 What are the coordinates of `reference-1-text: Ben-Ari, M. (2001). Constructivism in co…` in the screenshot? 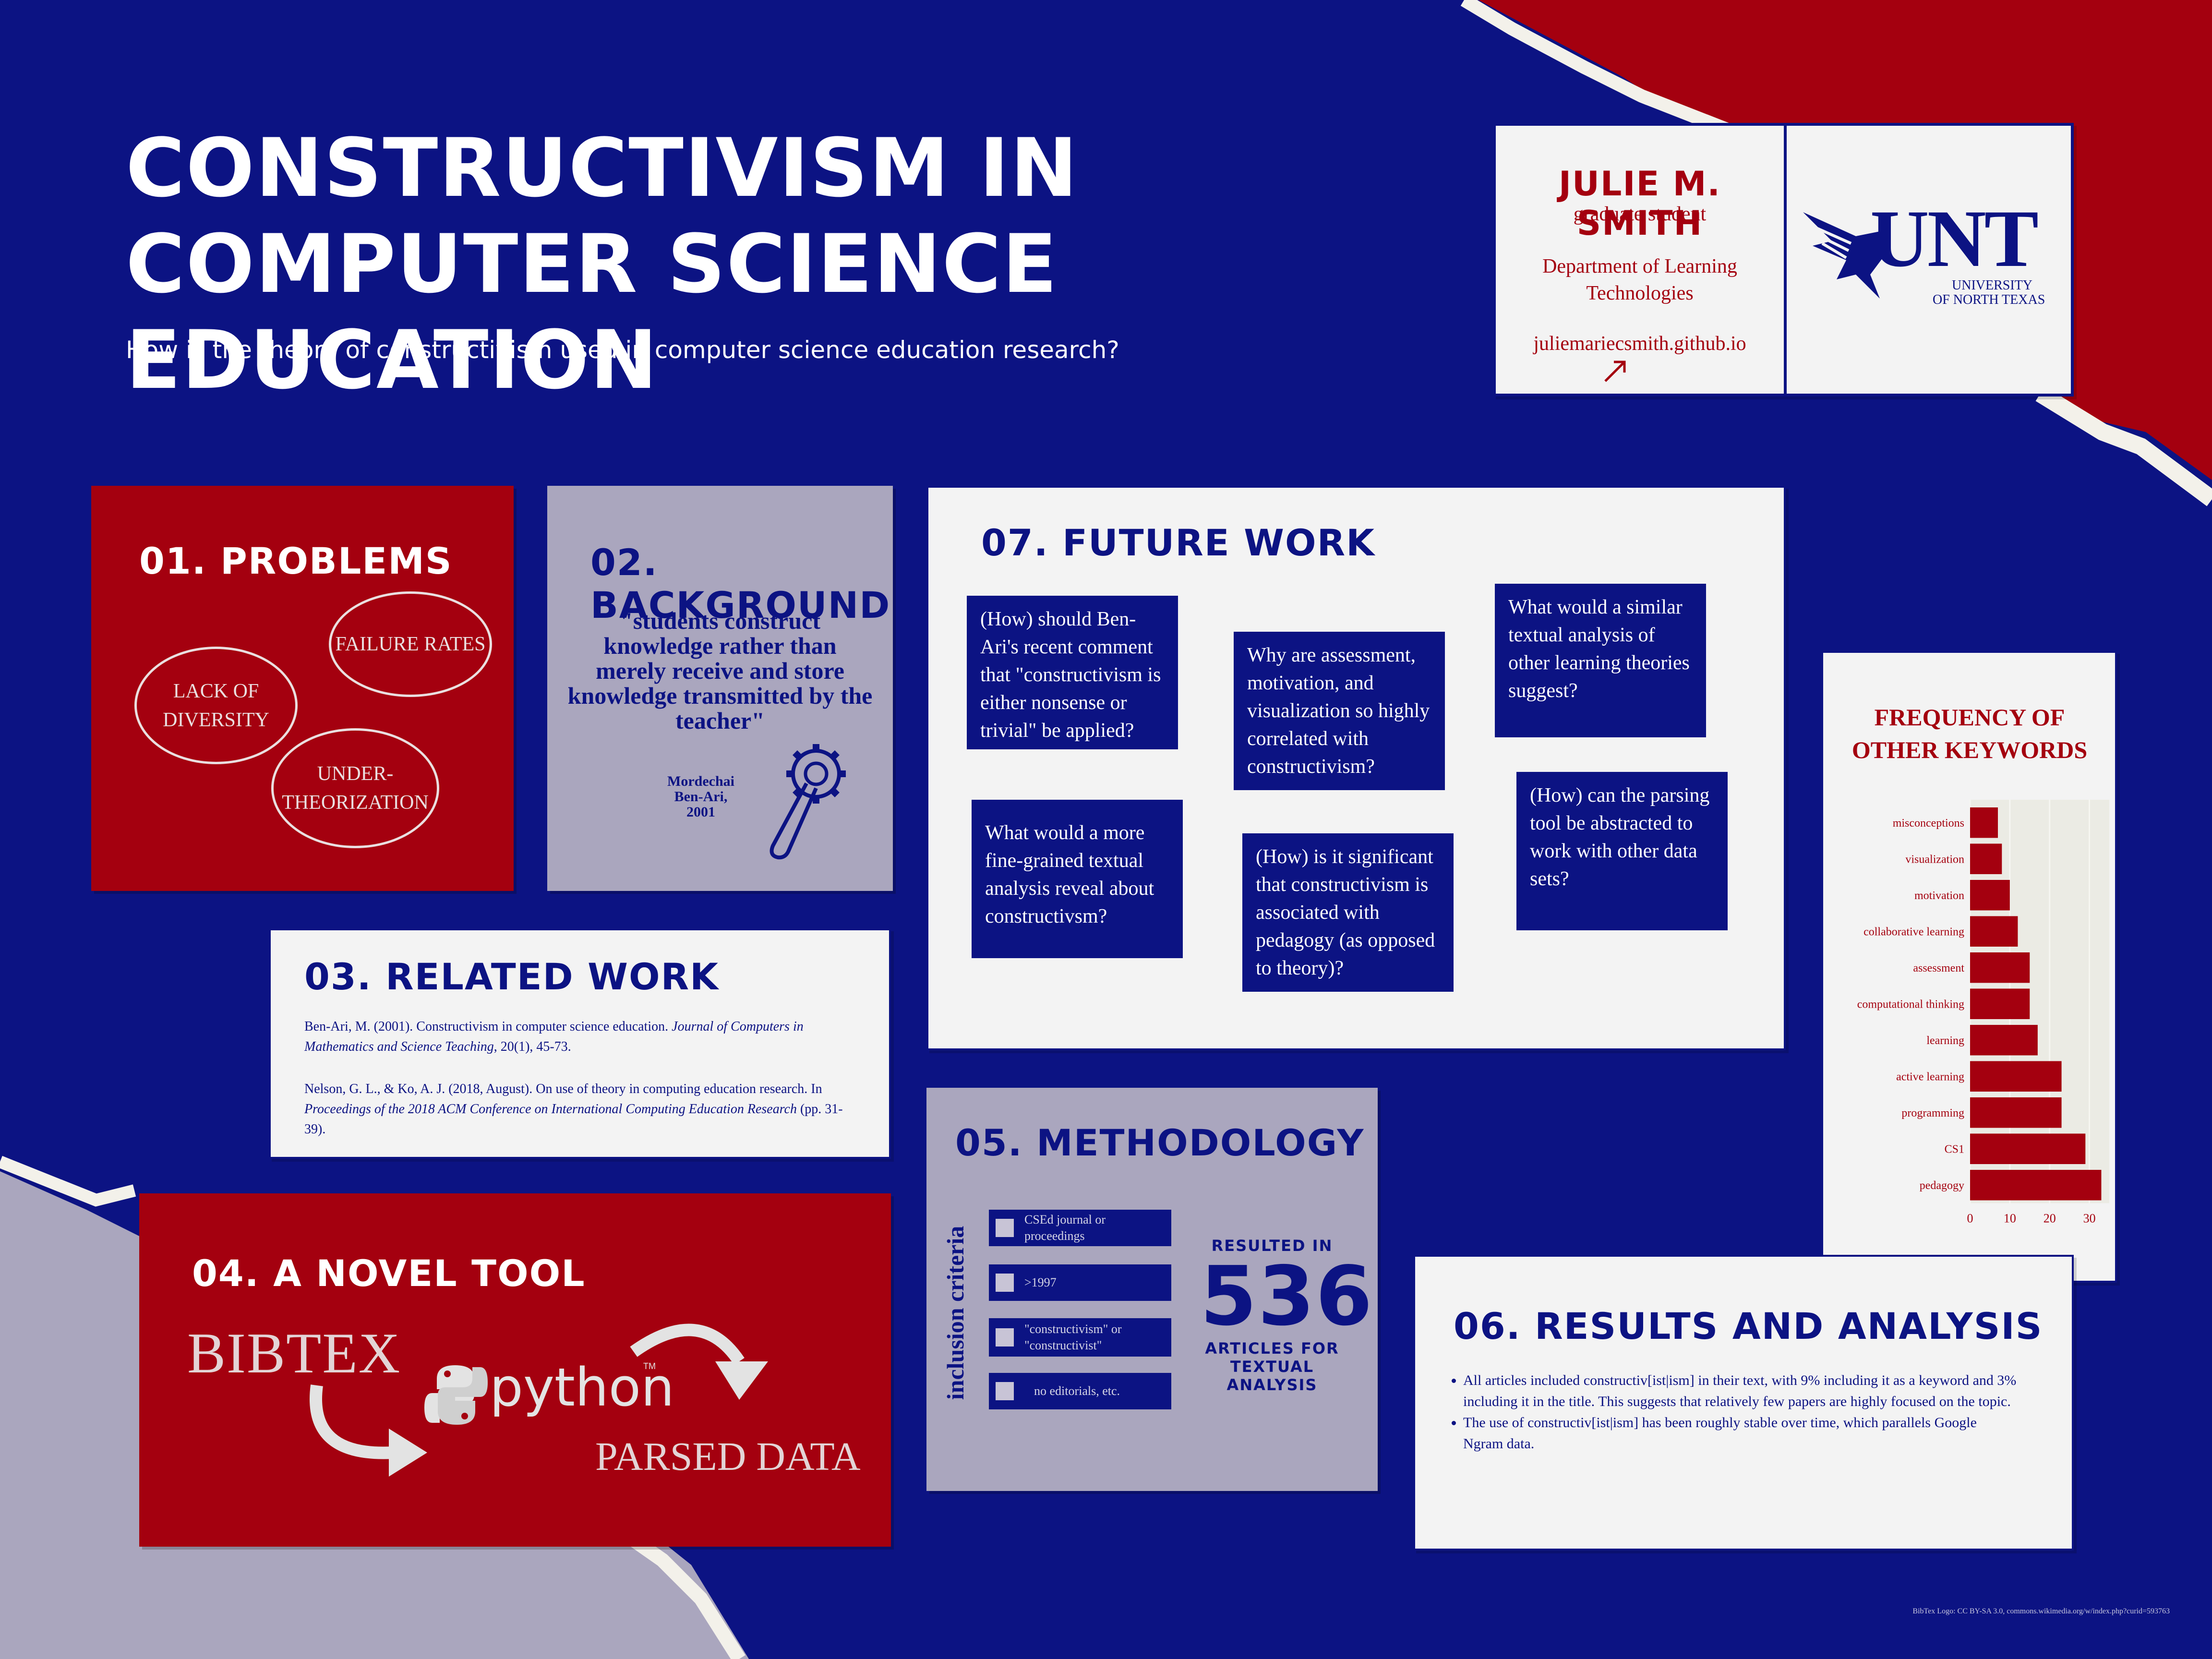 It's located at (488, 1026).